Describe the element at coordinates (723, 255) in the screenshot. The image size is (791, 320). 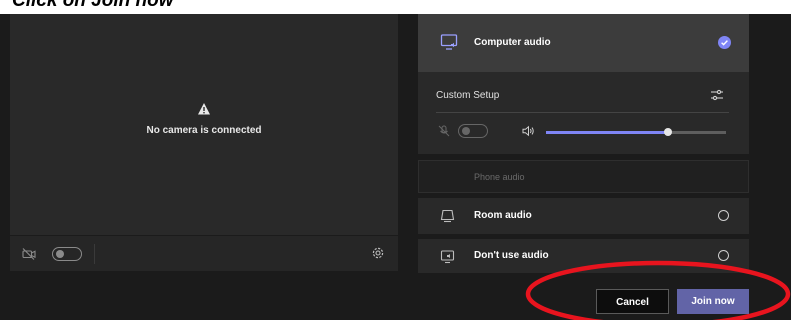
I see `dont-use-audio-radio` at that location.